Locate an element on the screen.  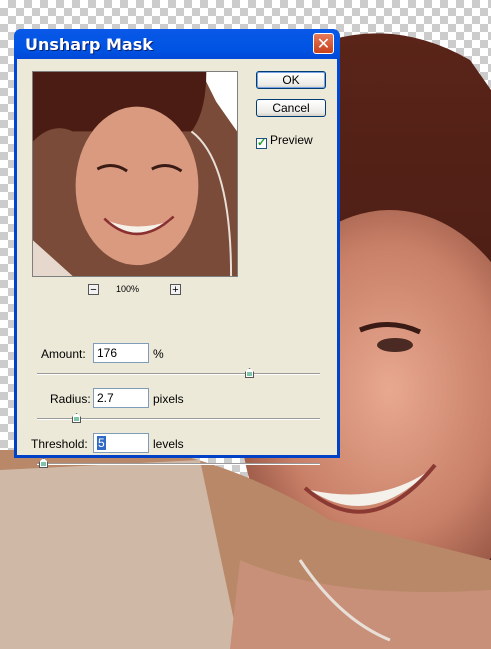
radius-label: Radius: is located at coordinates (70, 399).